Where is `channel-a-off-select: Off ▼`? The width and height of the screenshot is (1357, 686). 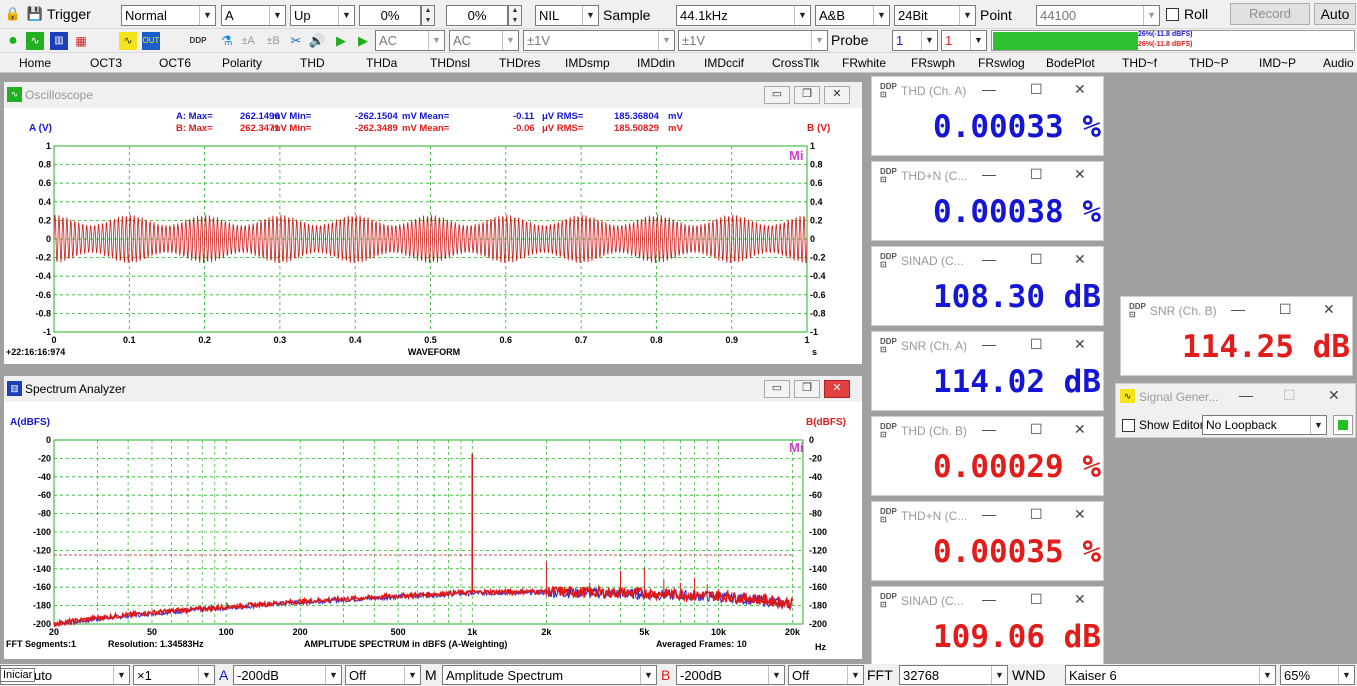
channel-a-off-select: Off ▼ is located at coordinates (383, 675).